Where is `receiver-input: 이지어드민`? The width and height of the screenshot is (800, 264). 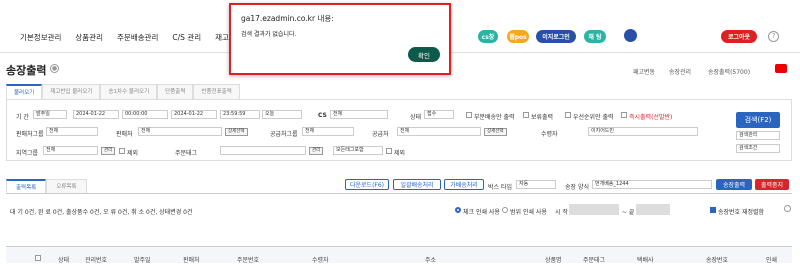
receiver-input: 이지어드민 is located at coordinates (643, 131).